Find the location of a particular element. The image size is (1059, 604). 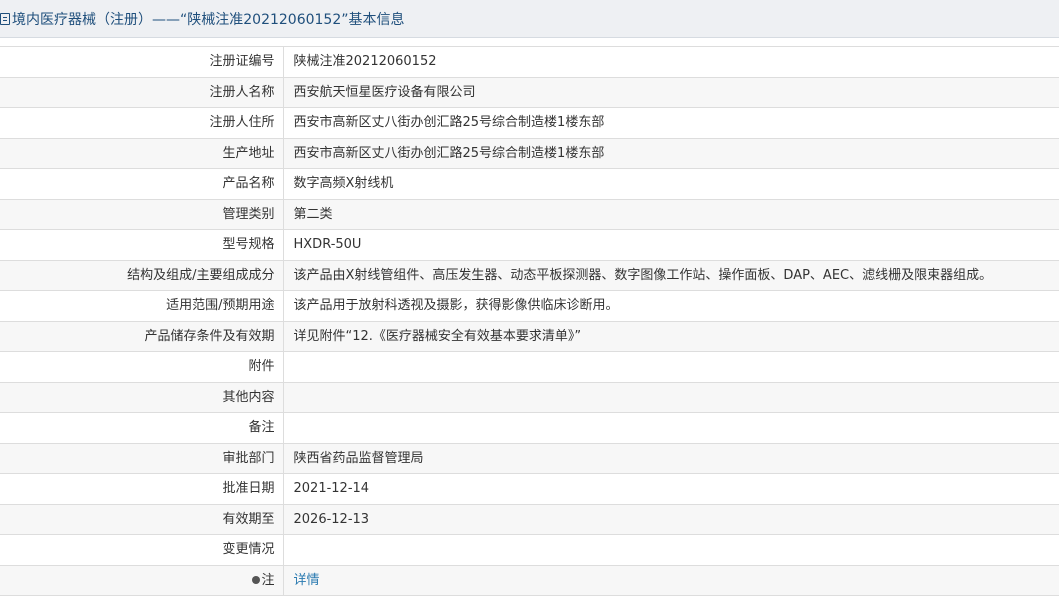

row-label: 备注 is located at coordinates (142, 428).